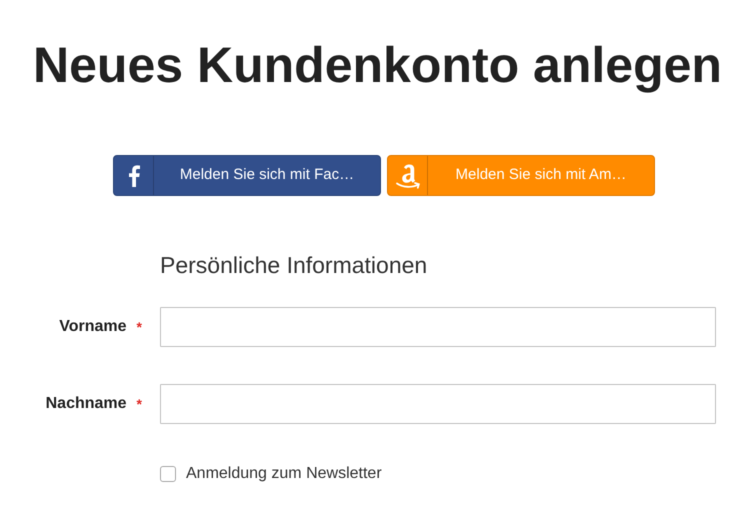  Describe the element at coordinates (294, 265) in the screenshot. I see `section-heading: Persönliche Informationen` at that location.